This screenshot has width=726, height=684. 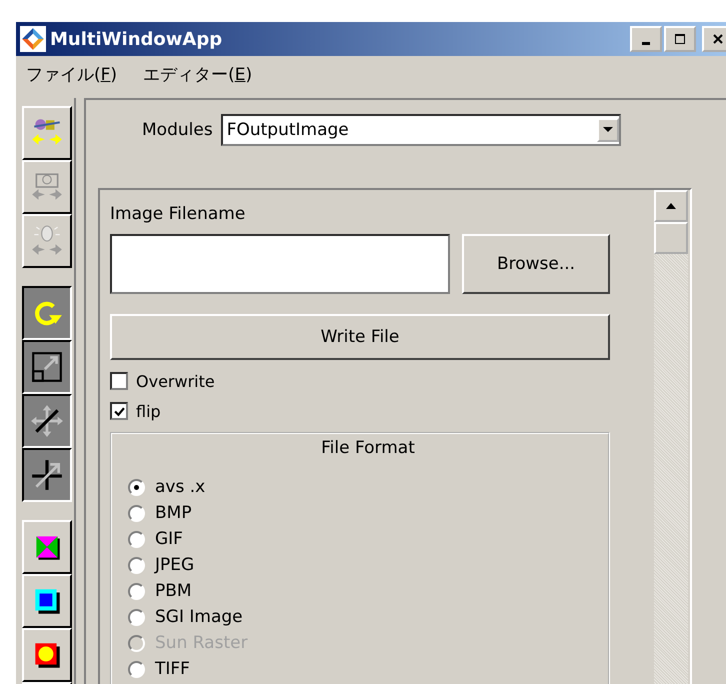 I want to click on radio-label: avs .x, so click(x=180, y=487).